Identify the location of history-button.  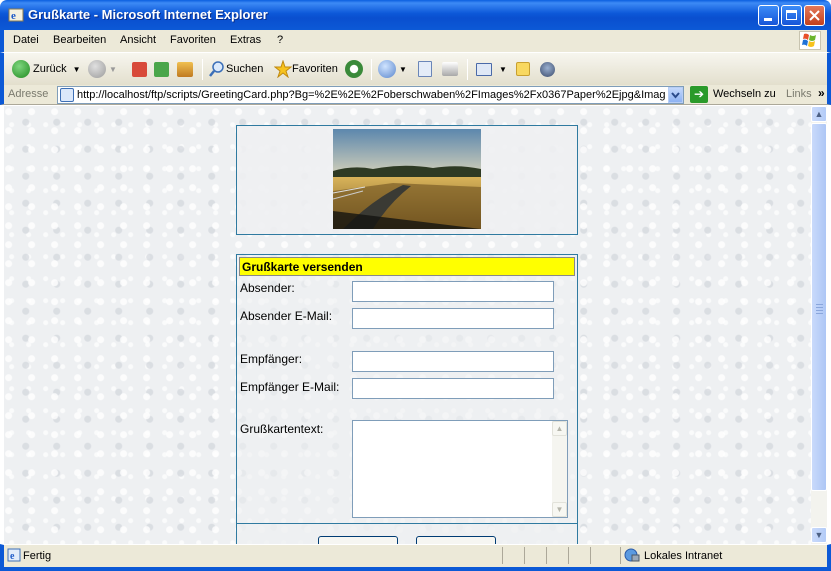
(355, 69).